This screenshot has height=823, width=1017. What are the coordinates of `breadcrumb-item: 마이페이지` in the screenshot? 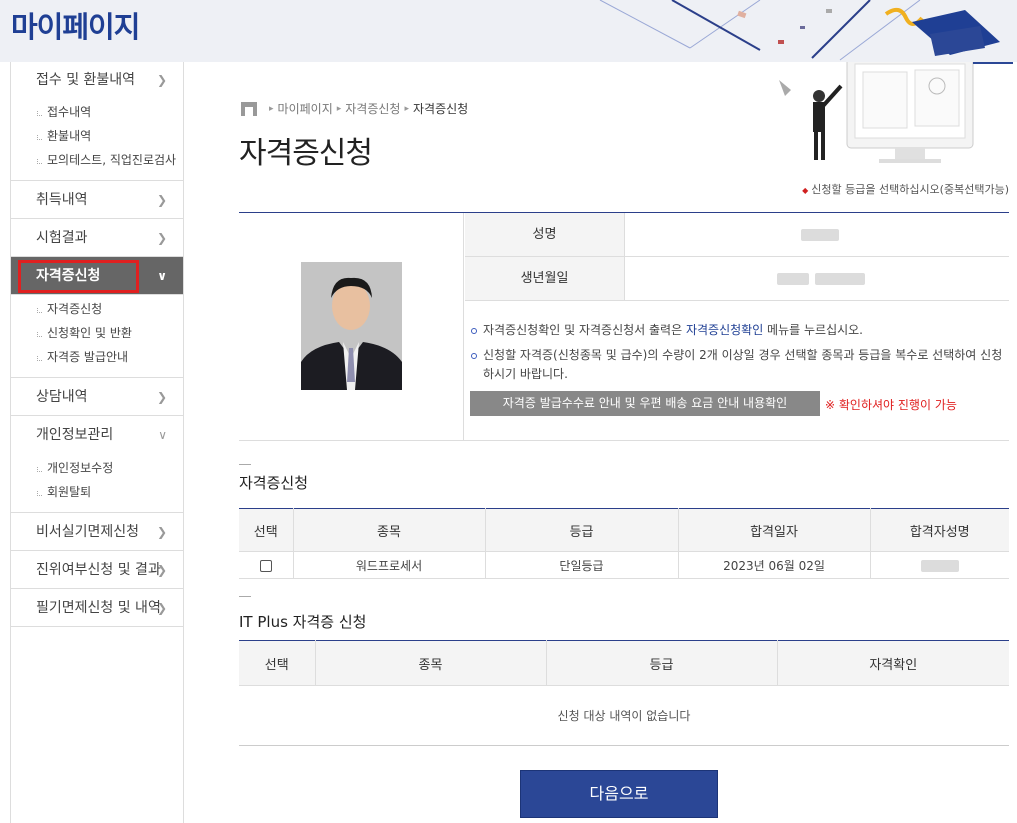 It's located at (305, 108).